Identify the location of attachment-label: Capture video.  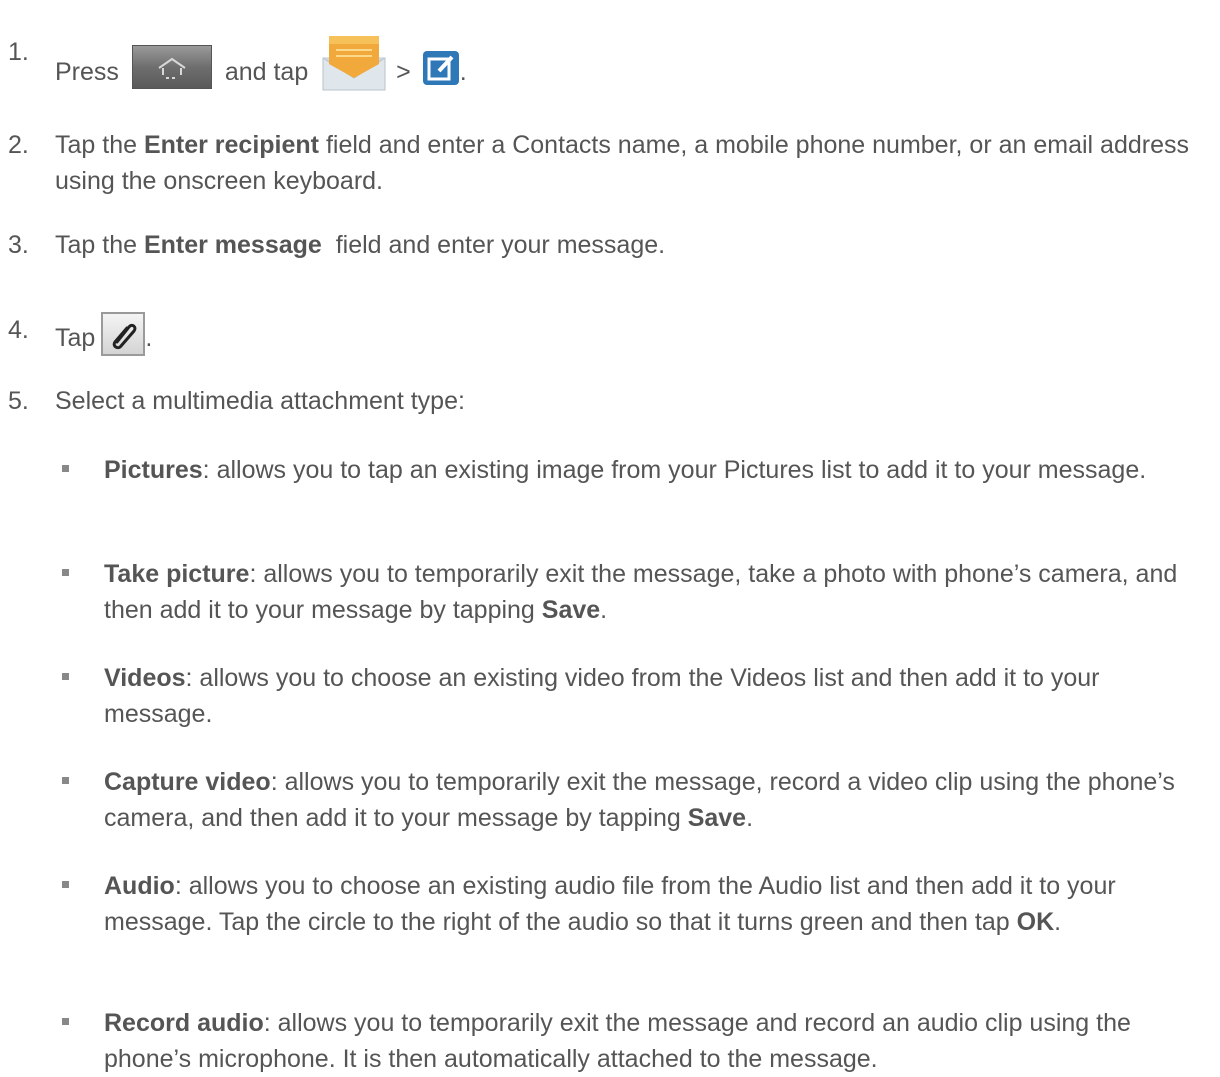
(187, 782).